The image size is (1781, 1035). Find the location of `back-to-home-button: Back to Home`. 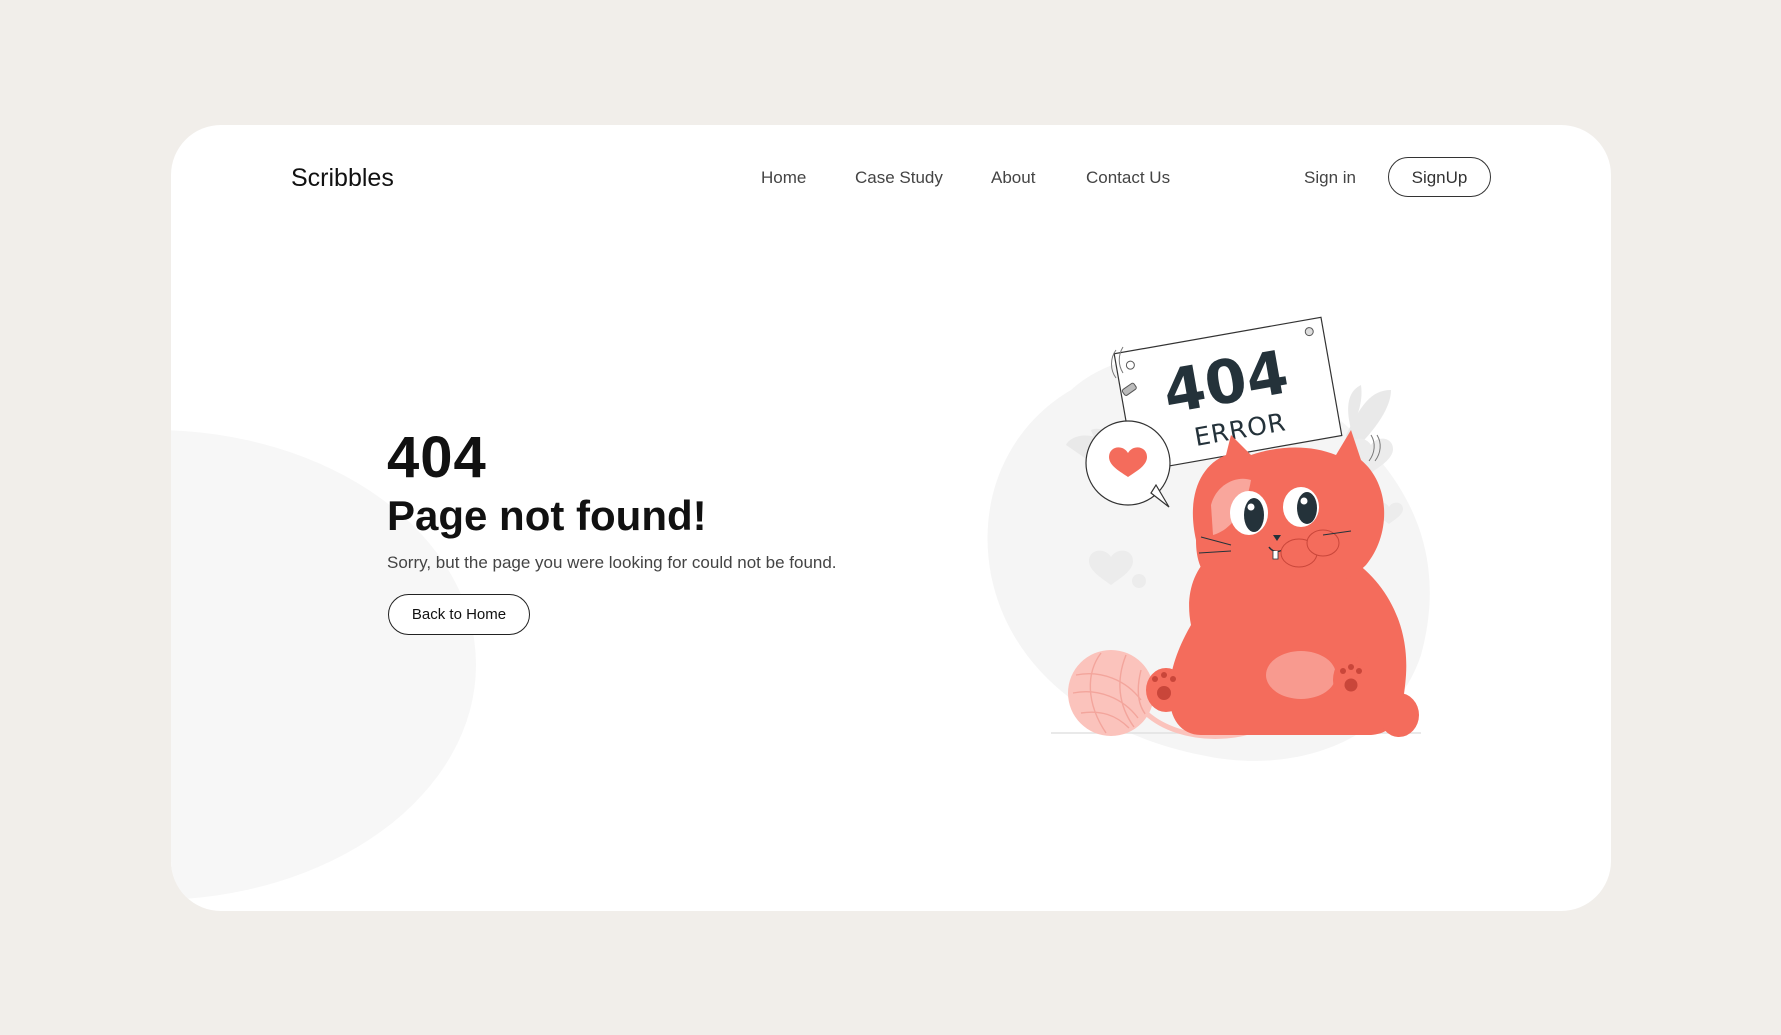

back-to-home-button: Back to Home is located at coordinates (459, 614).